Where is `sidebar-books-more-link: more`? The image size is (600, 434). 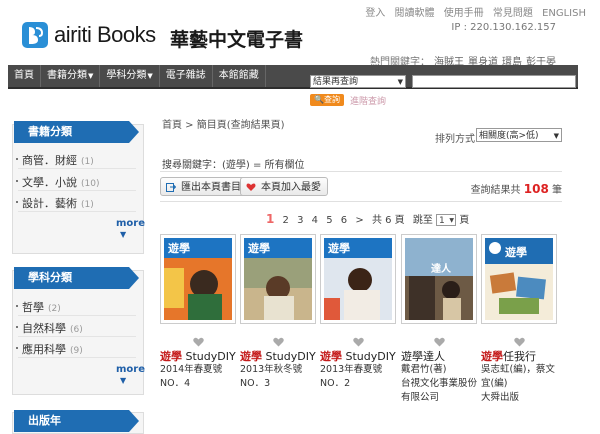 sidebar-books-more-link: more is located at coordinates (130, 223).